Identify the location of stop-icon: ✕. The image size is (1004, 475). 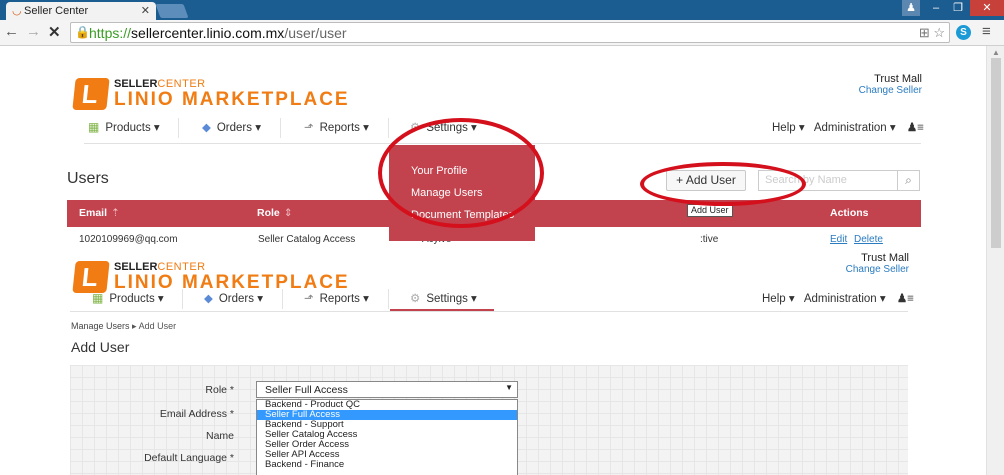
(54, 32).